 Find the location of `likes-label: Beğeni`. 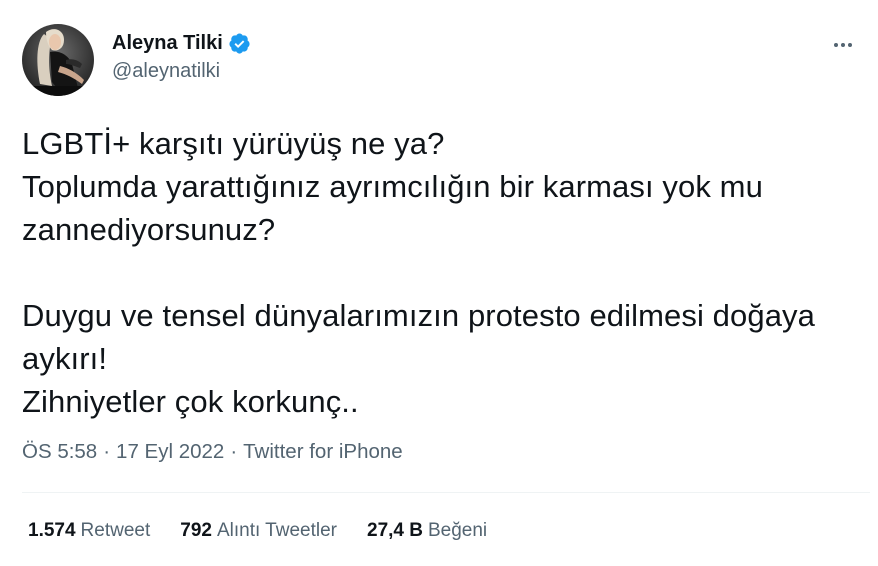

likes-label: Beğeni is located at coordinates (457, 530).